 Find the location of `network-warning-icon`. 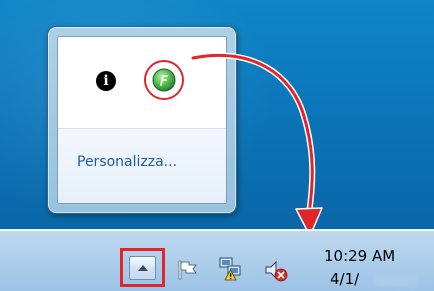

network-warning-icon is located at coordinates (231, 269).